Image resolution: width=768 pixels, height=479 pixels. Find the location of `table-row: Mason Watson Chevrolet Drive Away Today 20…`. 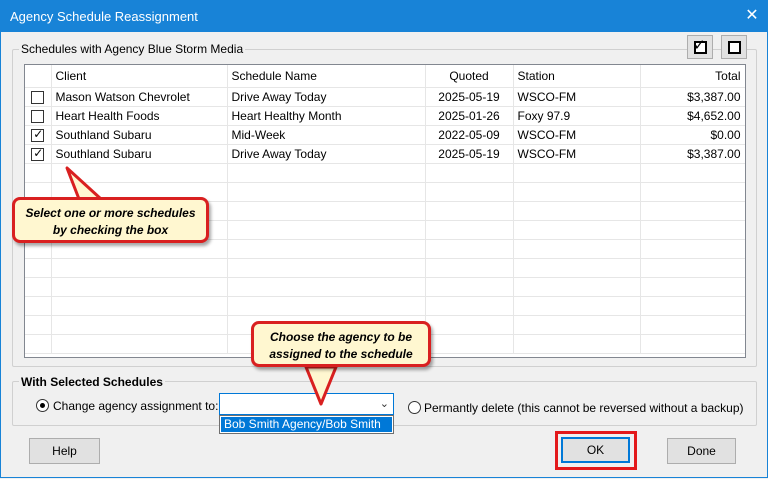

table-row: Mason Watson Chevrolet Drive Away Today 20… is located at coordinates (385, 97).